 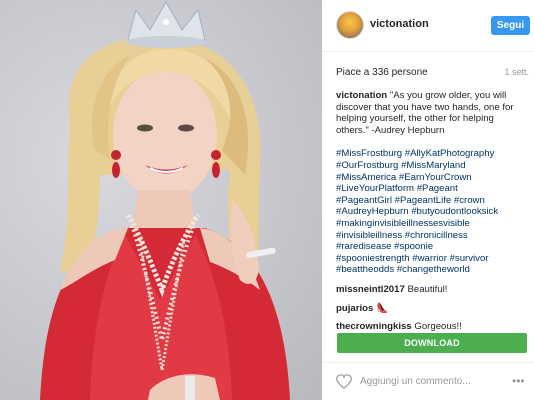 I want to click on hashtag-line: #raredisease #spoonie, so click(x=431, y=247).